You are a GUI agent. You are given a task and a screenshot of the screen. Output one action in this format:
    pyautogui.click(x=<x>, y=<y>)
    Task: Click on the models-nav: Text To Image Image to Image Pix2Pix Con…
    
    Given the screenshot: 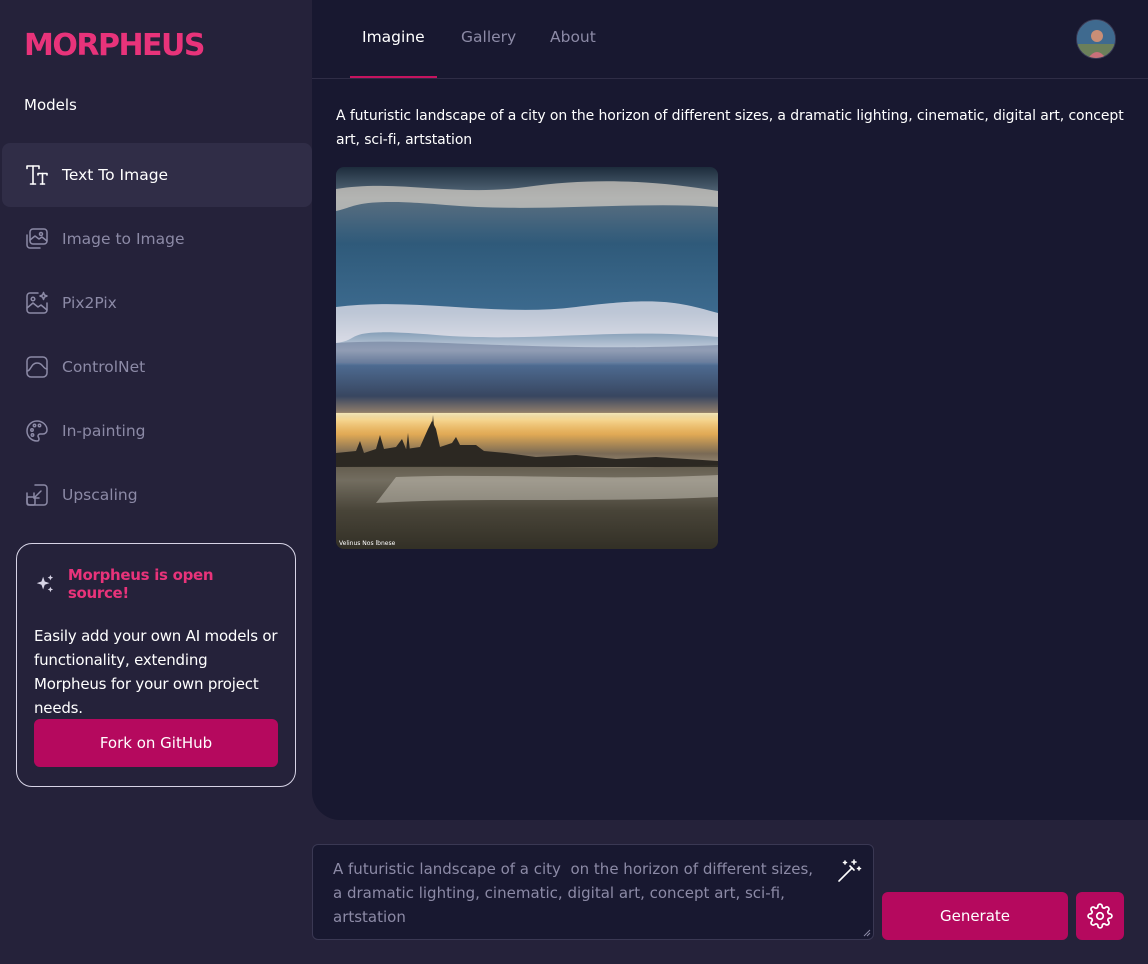 What is the action you would take?
    pyautogui.click(x=156, y=335)
    